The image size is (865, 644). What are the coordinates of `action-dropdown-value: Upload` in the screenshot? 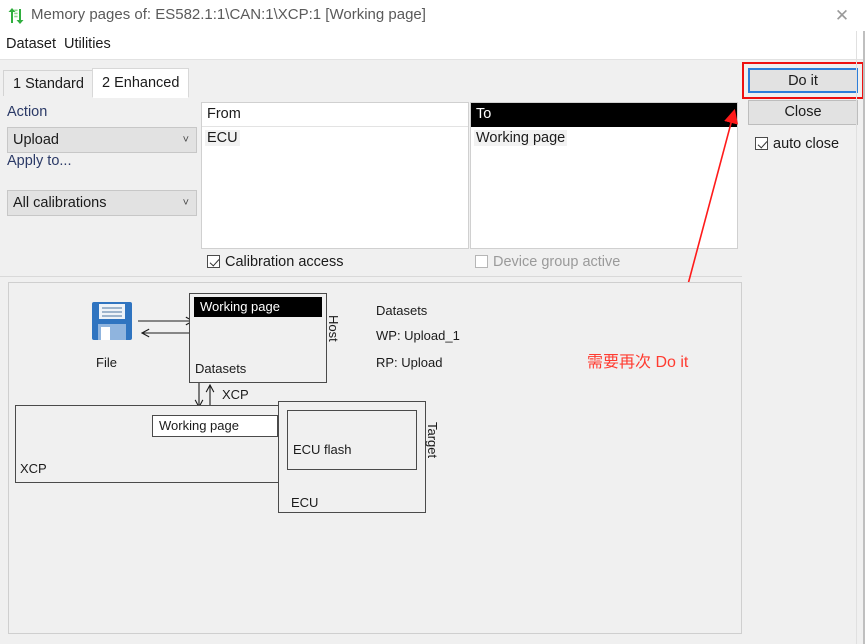 It's located at (36, 140).